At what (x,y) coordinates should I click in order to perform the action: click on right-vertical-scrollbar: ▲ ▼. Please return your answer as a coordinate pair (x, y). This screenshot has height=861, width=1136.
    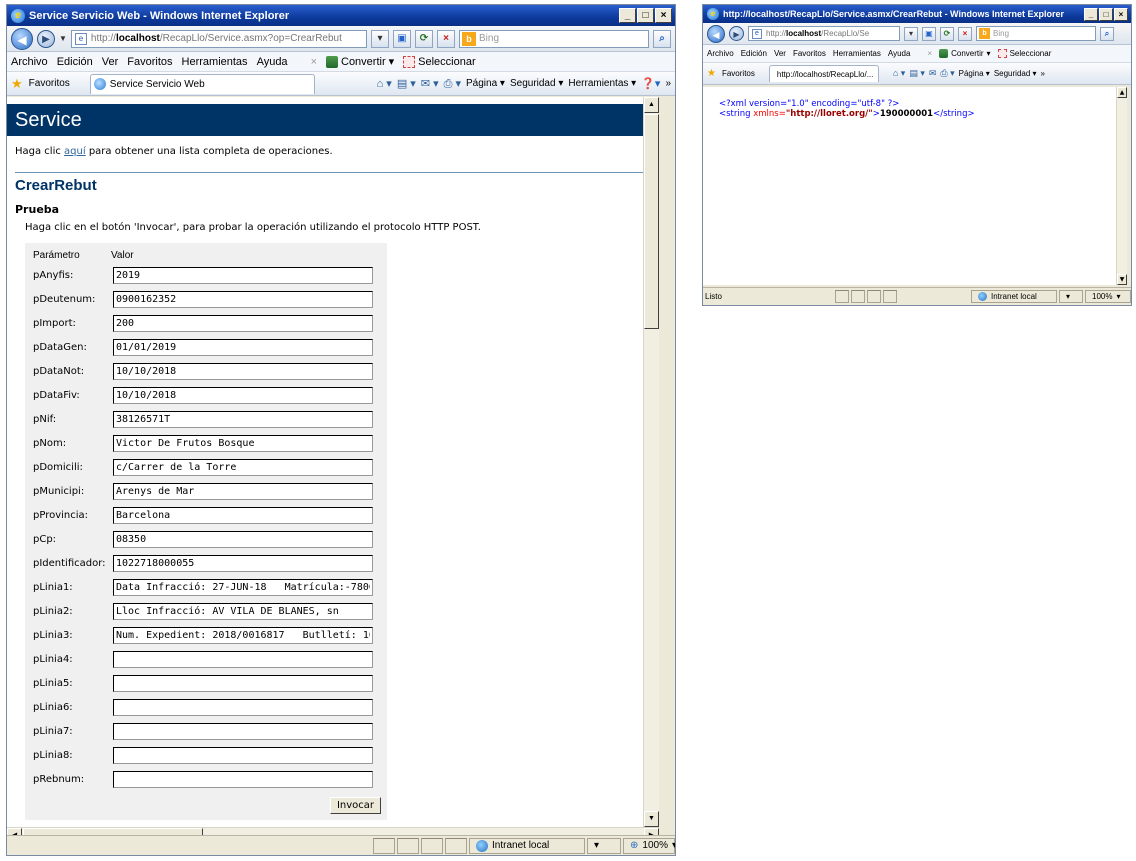
    Looking at the image, I should click on (1121, 186).